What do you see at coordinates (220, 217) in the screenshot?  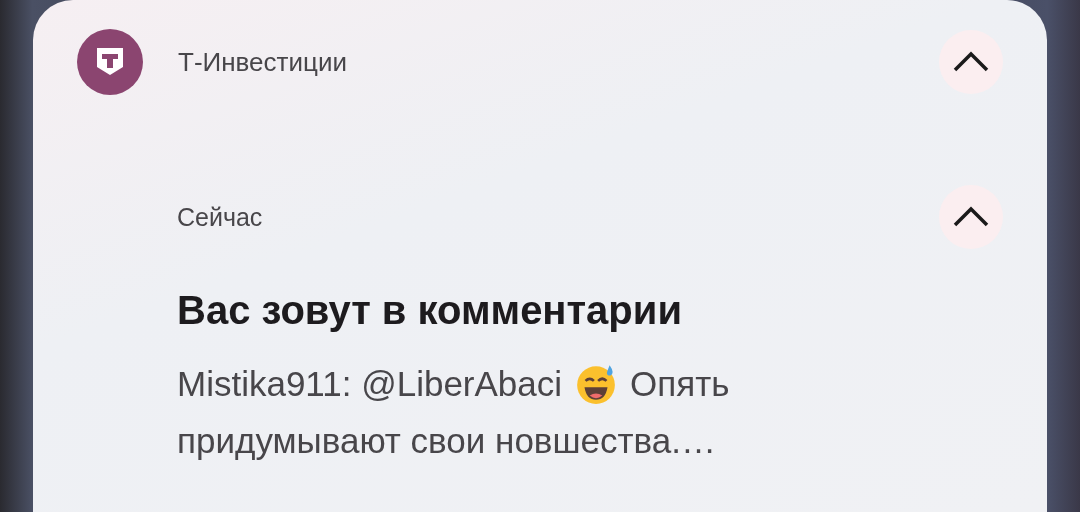 I see `notification-time: Сейчас` at bounding box center [220, 217].